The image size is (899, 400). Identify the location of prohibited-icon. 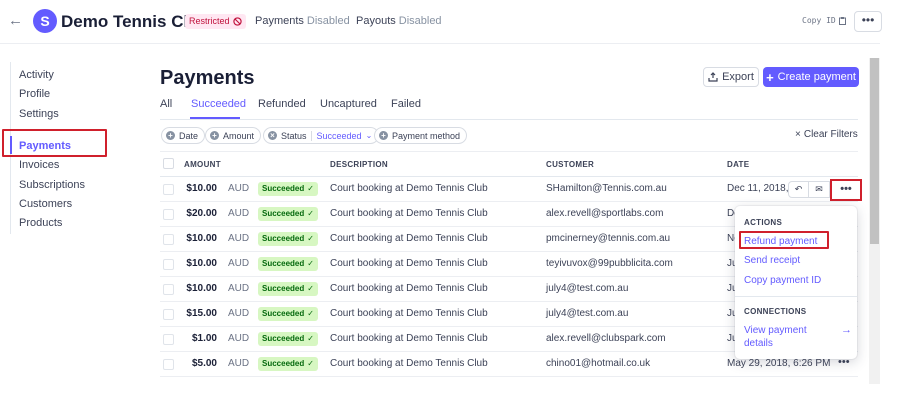
(237, 21).